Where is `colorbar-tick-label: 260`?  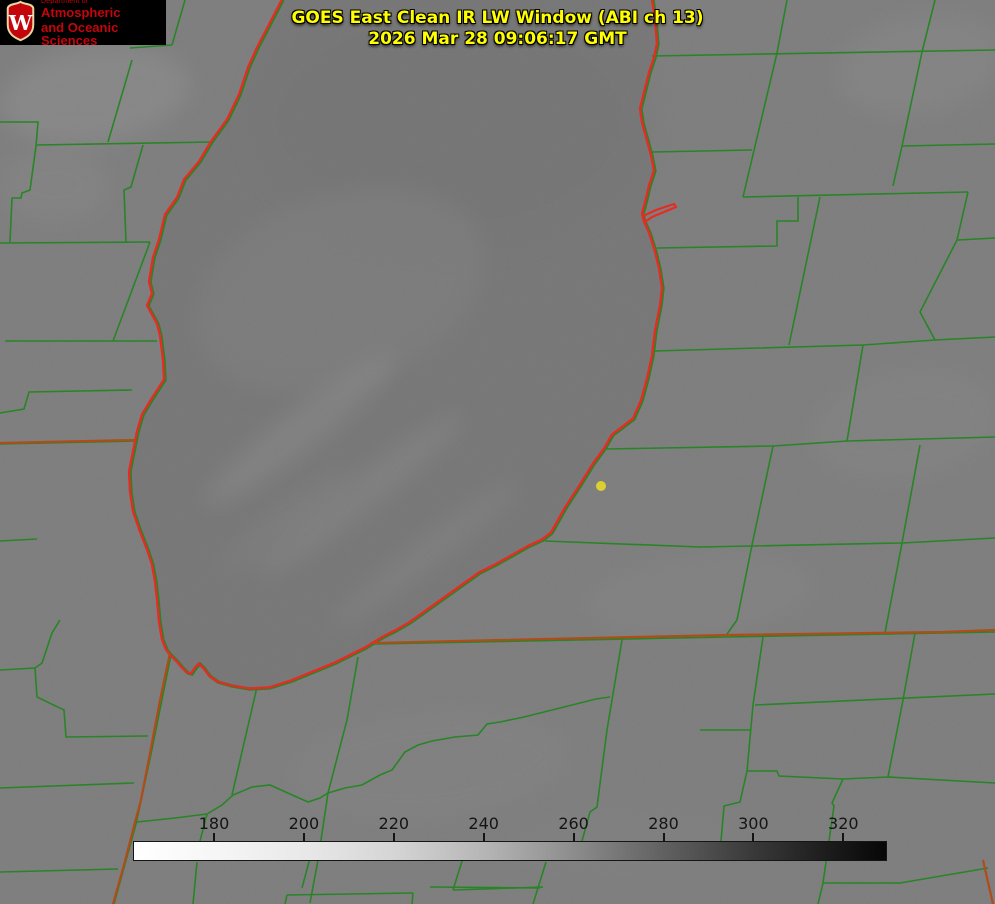 colorbar-tick-label: 260 is located at coordinates (573, 823).